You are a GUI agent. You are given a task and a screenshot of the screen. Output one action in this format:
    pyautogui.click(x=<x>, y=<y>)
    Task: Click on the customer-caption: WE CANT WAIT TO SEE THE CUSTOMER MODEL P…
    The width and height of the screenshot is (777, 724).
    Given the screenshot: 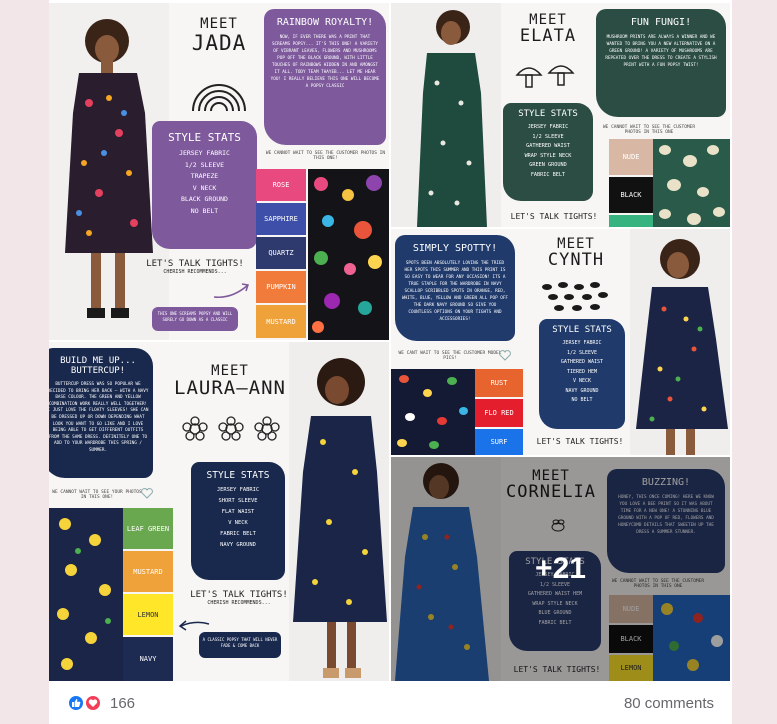 What is the action you would take?
    pyautogui.click(x=450, y=356)
    